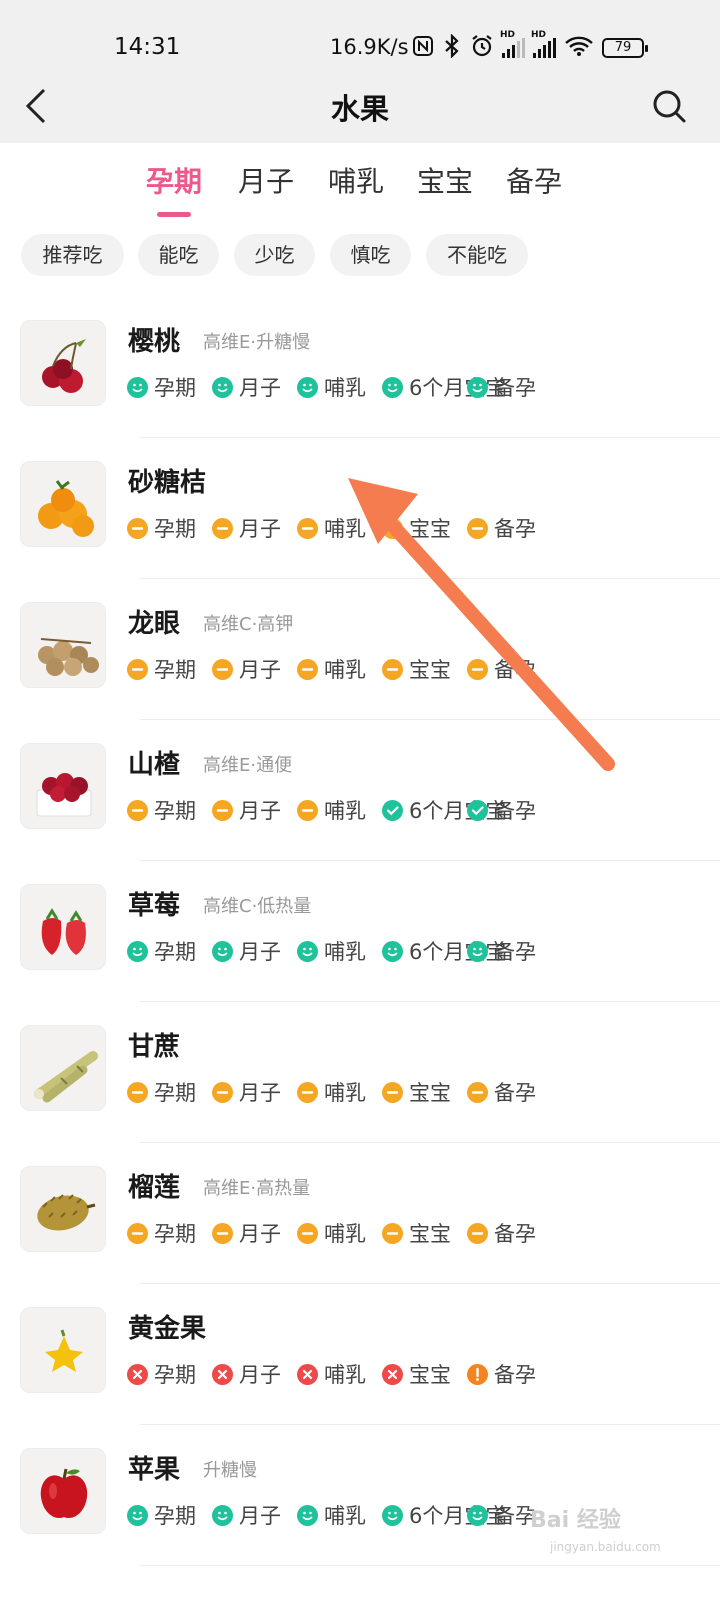 The image size is (720, 1600). I want to click on stage-tabs: 孕期 月子 哺乳 宝宝 备孕, so click(360, 185).